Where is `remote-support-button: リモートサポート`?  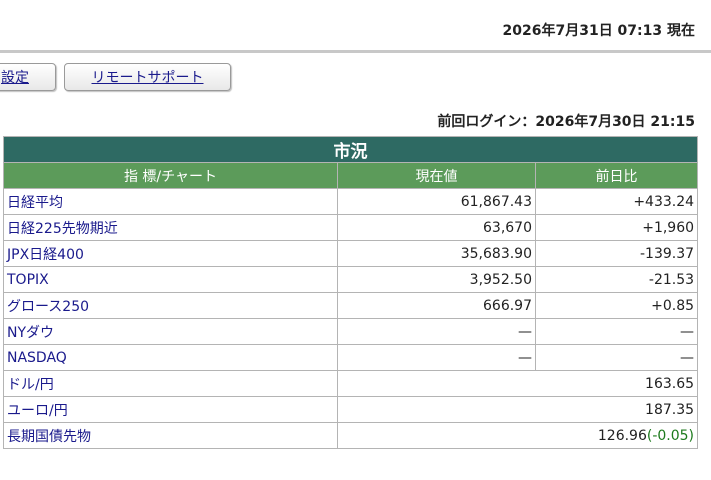 remote-support-button: リモートサポート is located at coordinates (147, 77).